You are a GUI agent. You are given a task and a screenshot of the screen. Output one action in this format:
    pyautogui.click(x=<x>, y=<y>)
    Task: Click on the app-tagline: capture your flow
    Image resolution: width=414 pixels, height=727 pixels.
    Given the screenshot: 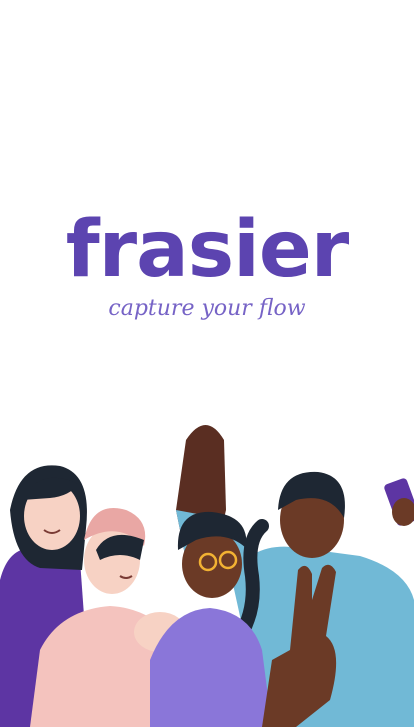 What is the action you would take?
    pyautogui.click(x=207, y=308)
    